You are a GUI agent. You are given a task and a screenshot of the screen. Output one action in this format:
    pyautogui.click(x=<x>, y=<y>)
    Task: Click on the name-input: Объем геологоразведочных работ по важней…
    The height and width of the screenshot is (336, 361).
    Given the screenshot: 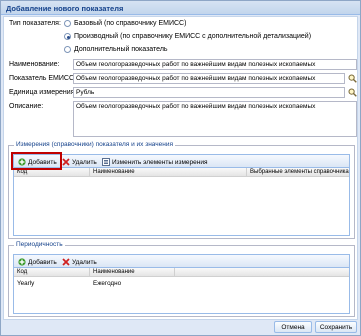 What is the action you would take?
    pyautogui.click(x=215, y=64)
    